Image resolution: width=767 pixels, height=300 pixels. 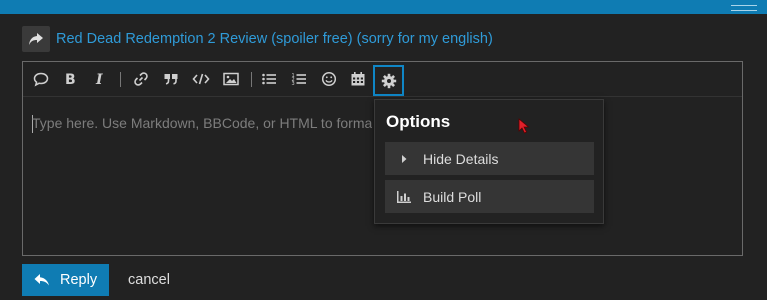 I want to click on bar-chart-icon, so click(x=404, y=197).